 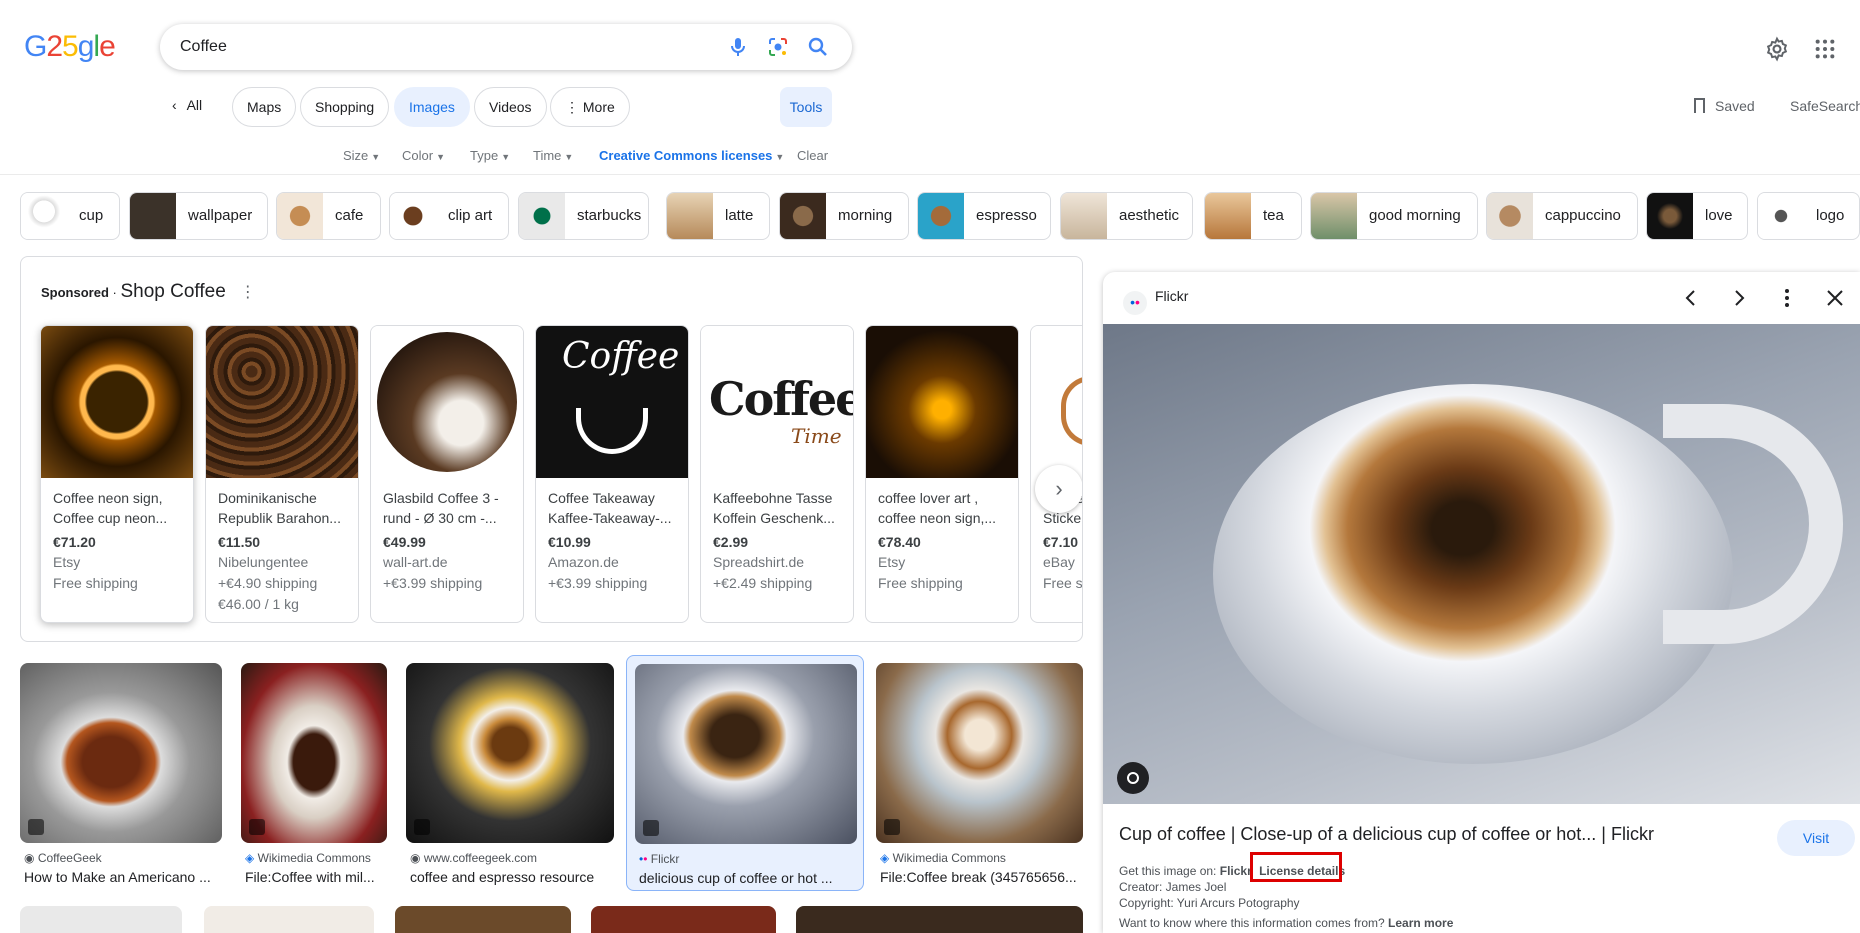 I want to click on visit-button: Visit, so click(x=1816, y=838).